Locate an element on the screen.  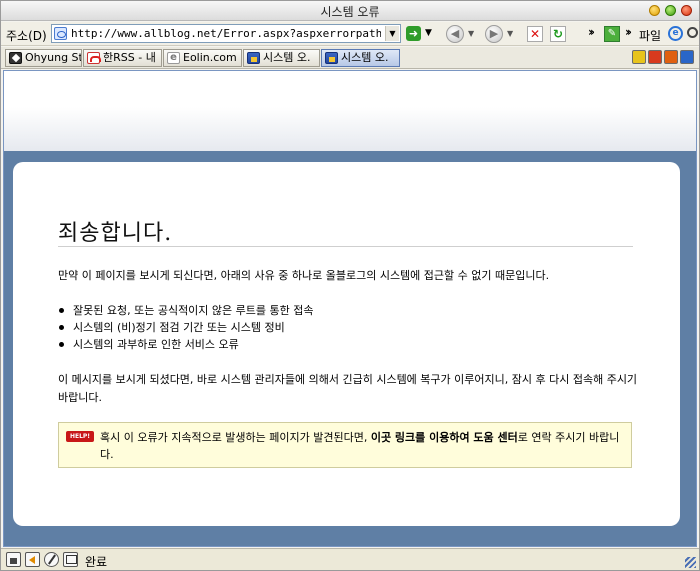
stop-button: ✕ is located at coordinates (535, 34).